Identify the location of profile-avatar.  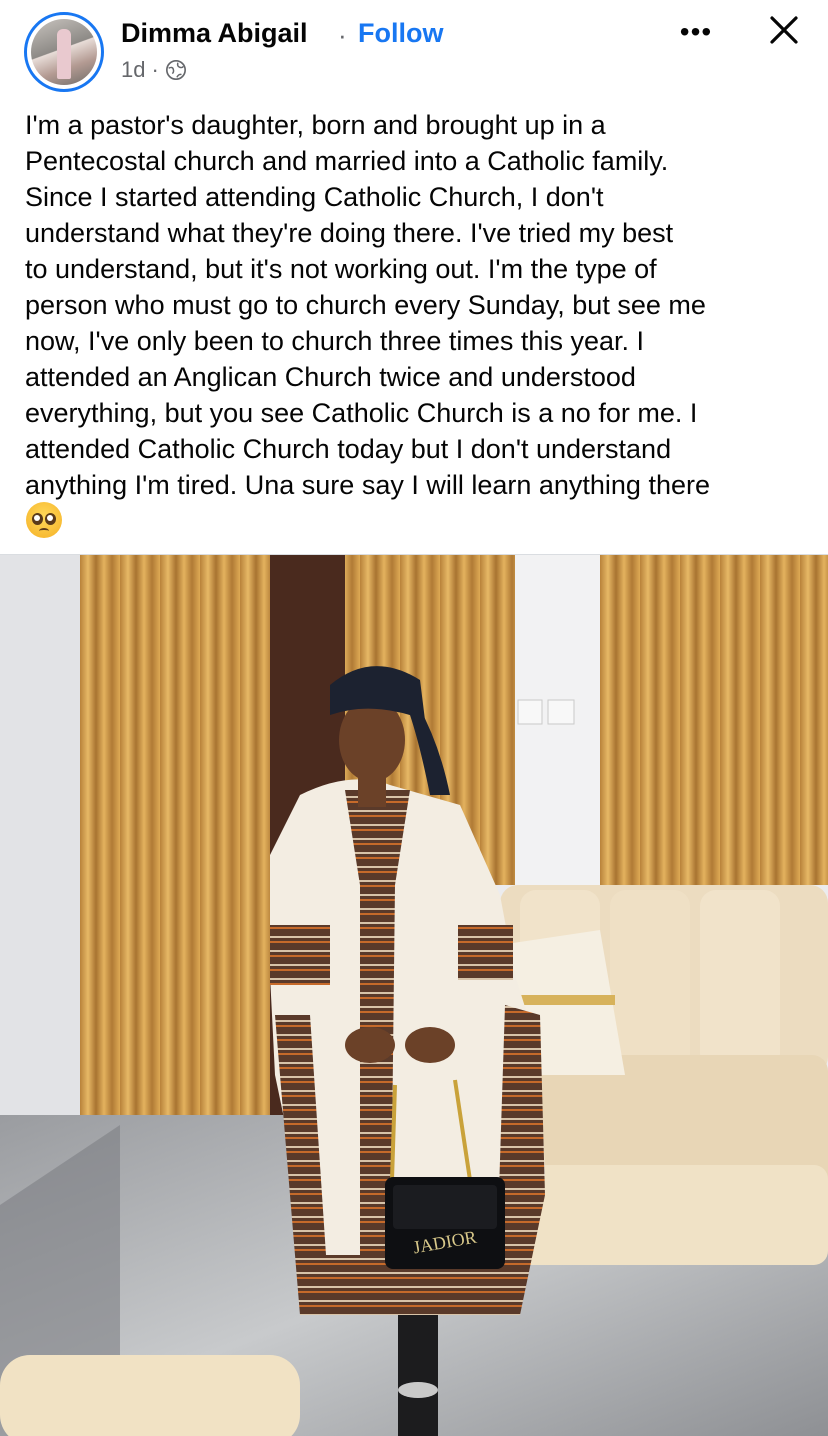
(64, 52).